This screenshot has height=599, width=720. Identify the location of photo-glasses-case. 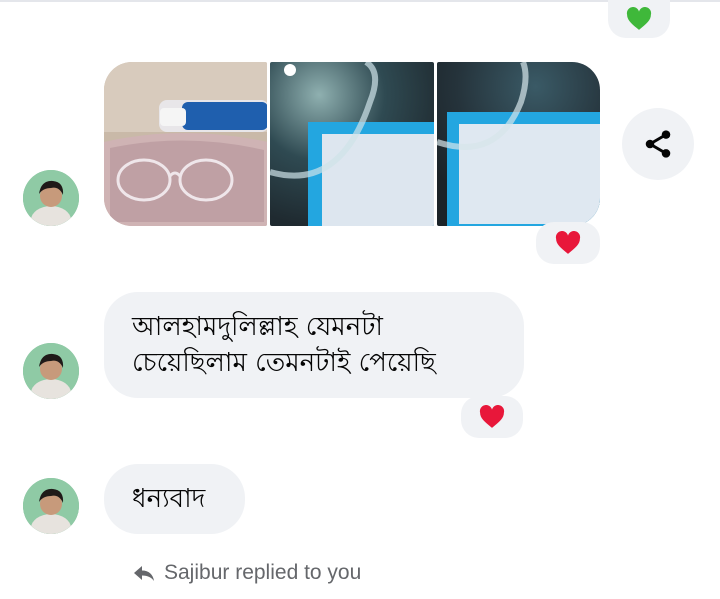
(186, 144).